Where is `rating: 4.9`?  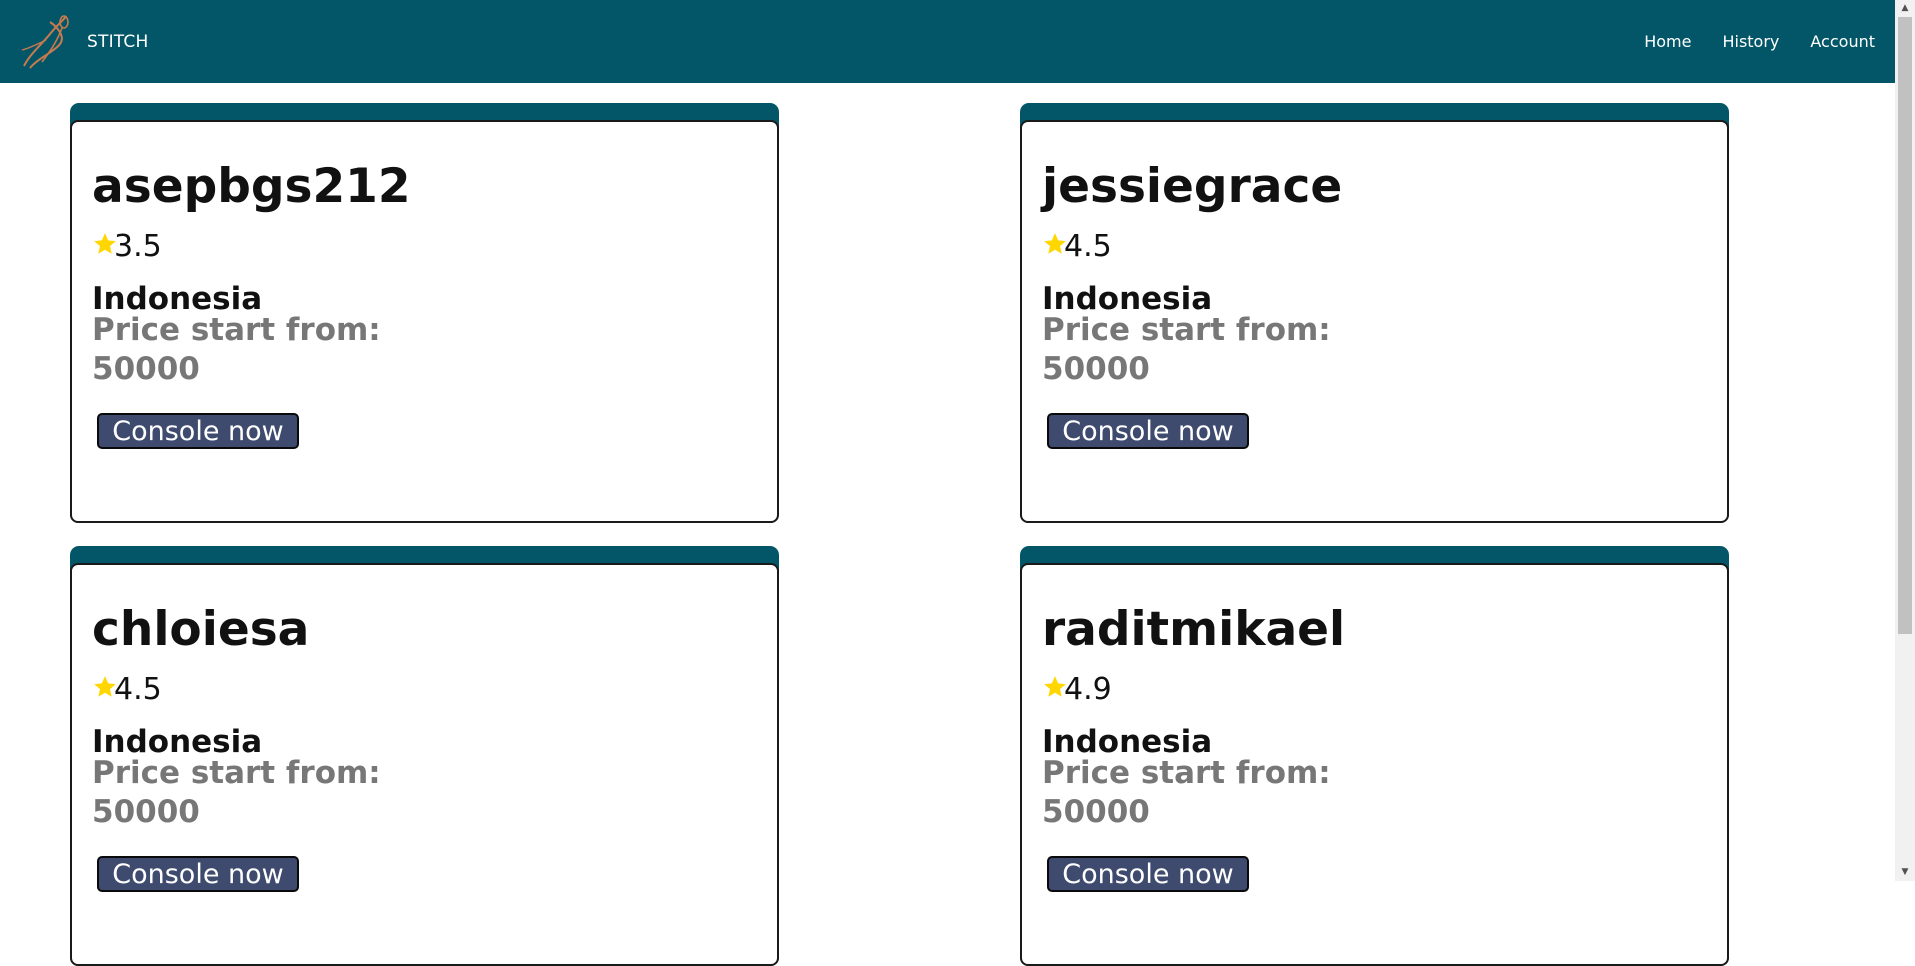
rating: 4.9 is located at coordinates (1077, 690).